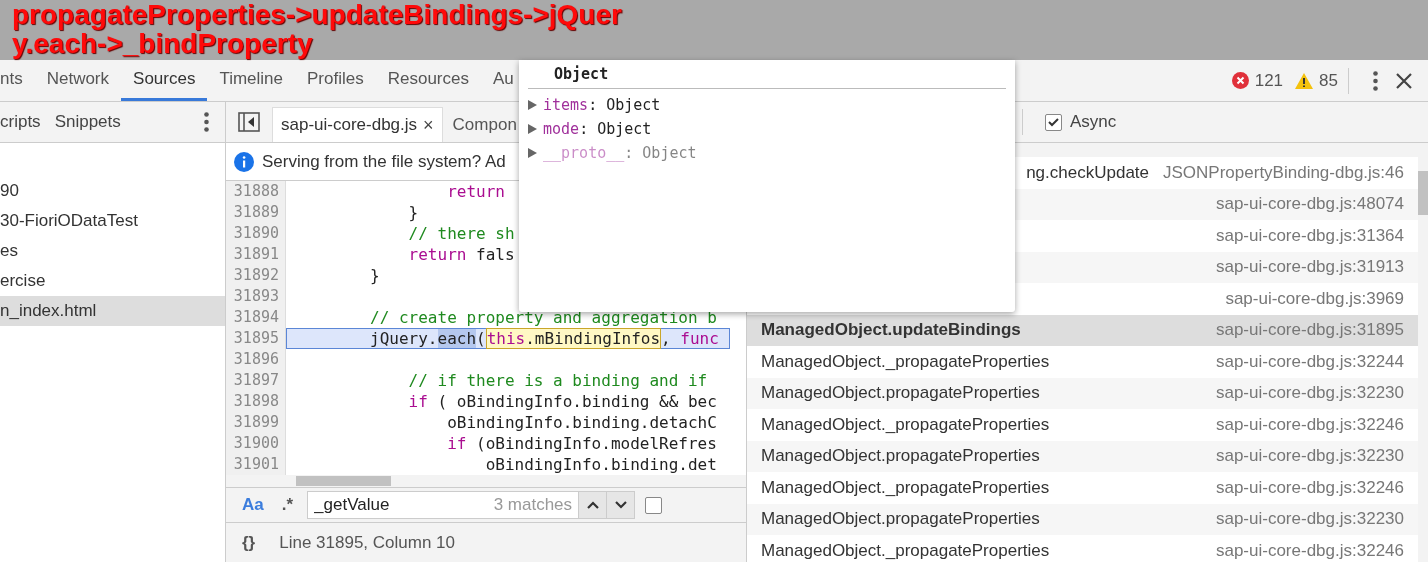 Image resolution: width=1428 pixels, height=562 pixels. Describe the element at coordinates (249, 542) in the screenshot. I see `pretty-print-button: {}` at that location.